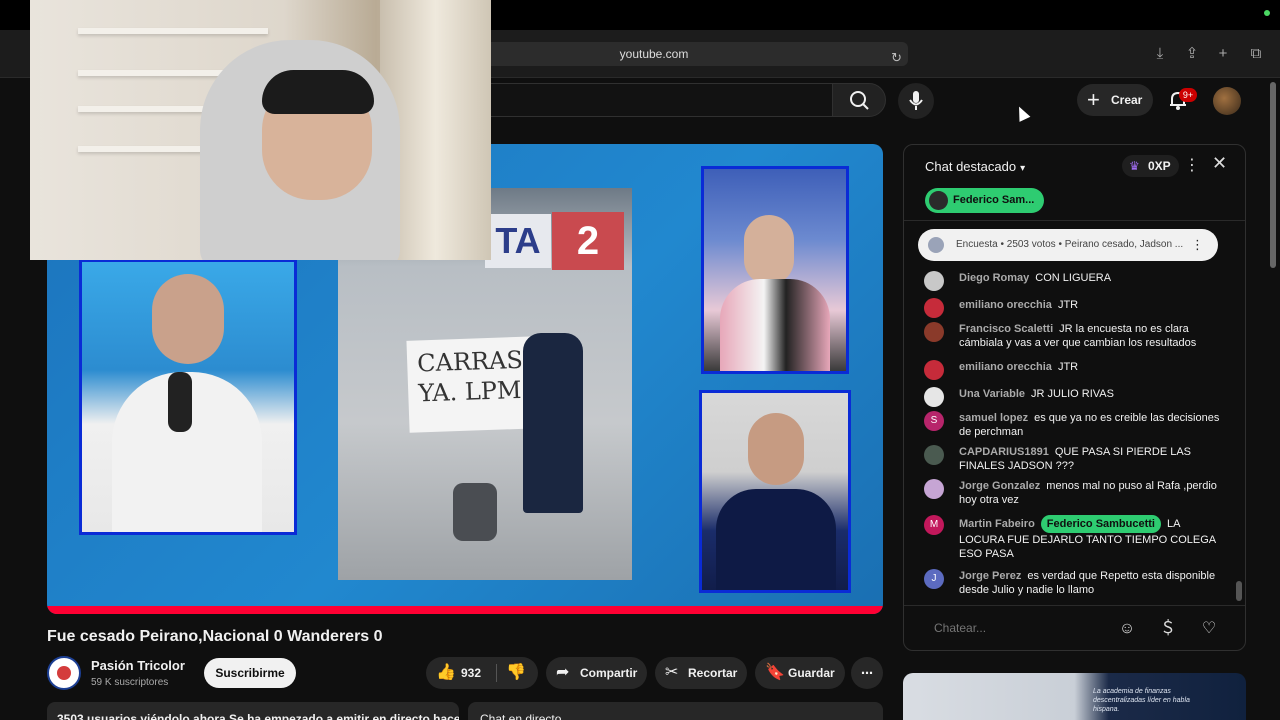  What do you see at coordinates (993, 418) in the screenshot?
I see `chat-author: samuel lopez` at bounding box center [993, 418].